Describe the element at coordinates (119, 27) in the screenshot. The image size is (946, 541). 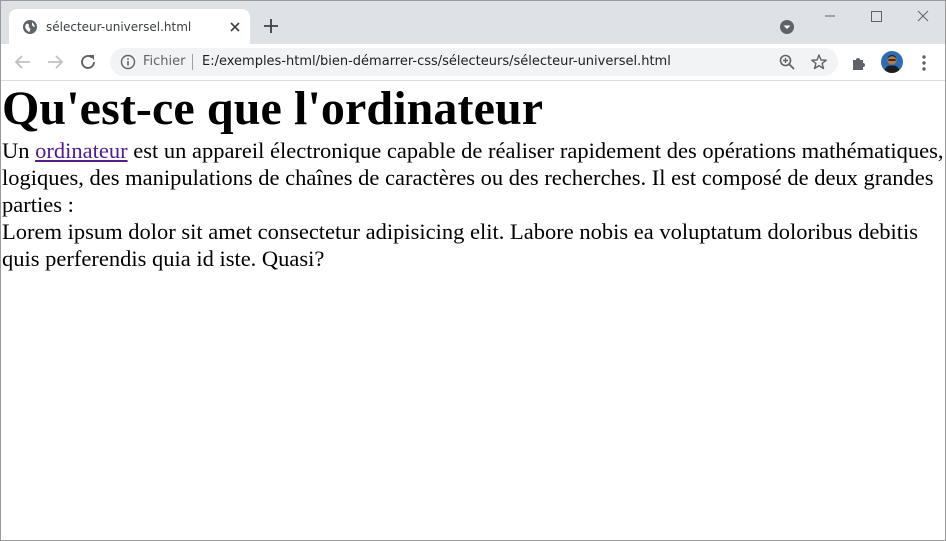
I see `tab-title: sélecteur-universel.html` at that location.